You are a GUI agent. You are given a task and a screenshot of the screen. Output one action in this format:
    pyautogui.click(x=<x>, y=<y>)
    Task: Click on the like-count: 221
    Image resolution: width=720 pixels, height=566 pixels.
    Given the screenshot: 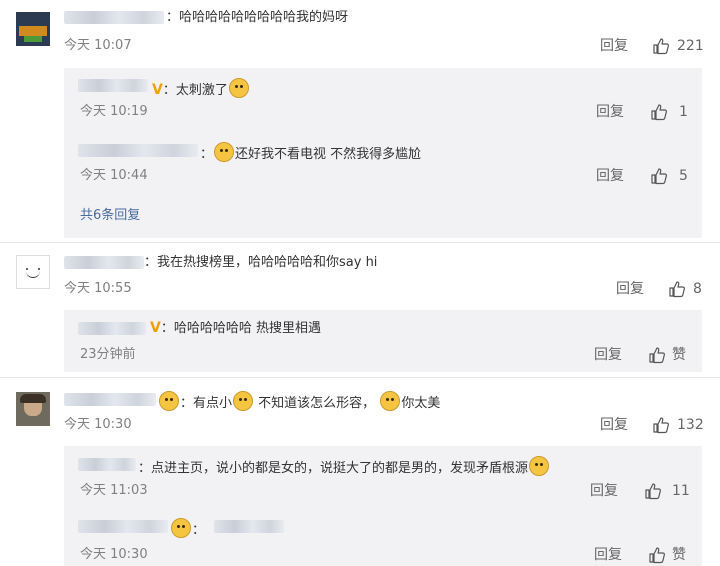 What is the action you would take?
    pyautogui.click(x=690, y=46)
    